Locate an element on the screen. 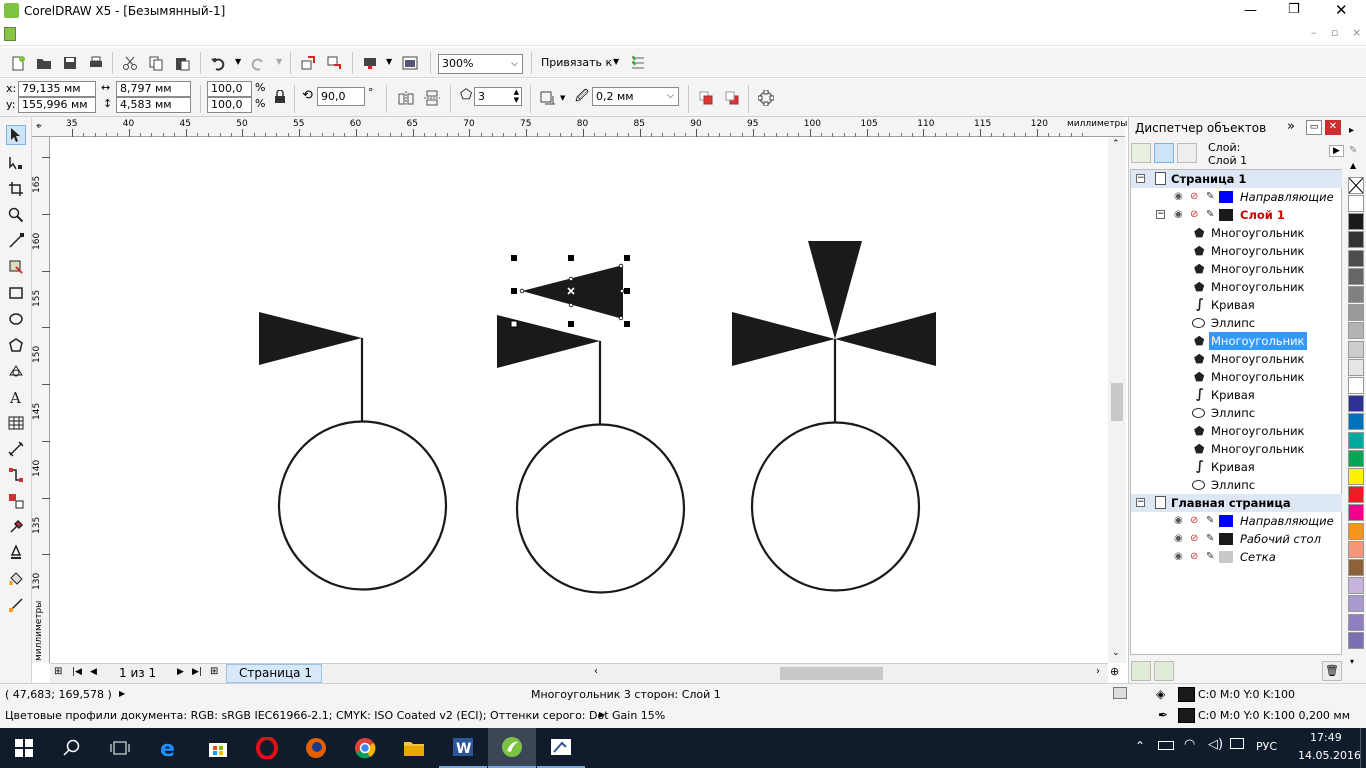  paint-app-icon is located at coordinates (561, 748).